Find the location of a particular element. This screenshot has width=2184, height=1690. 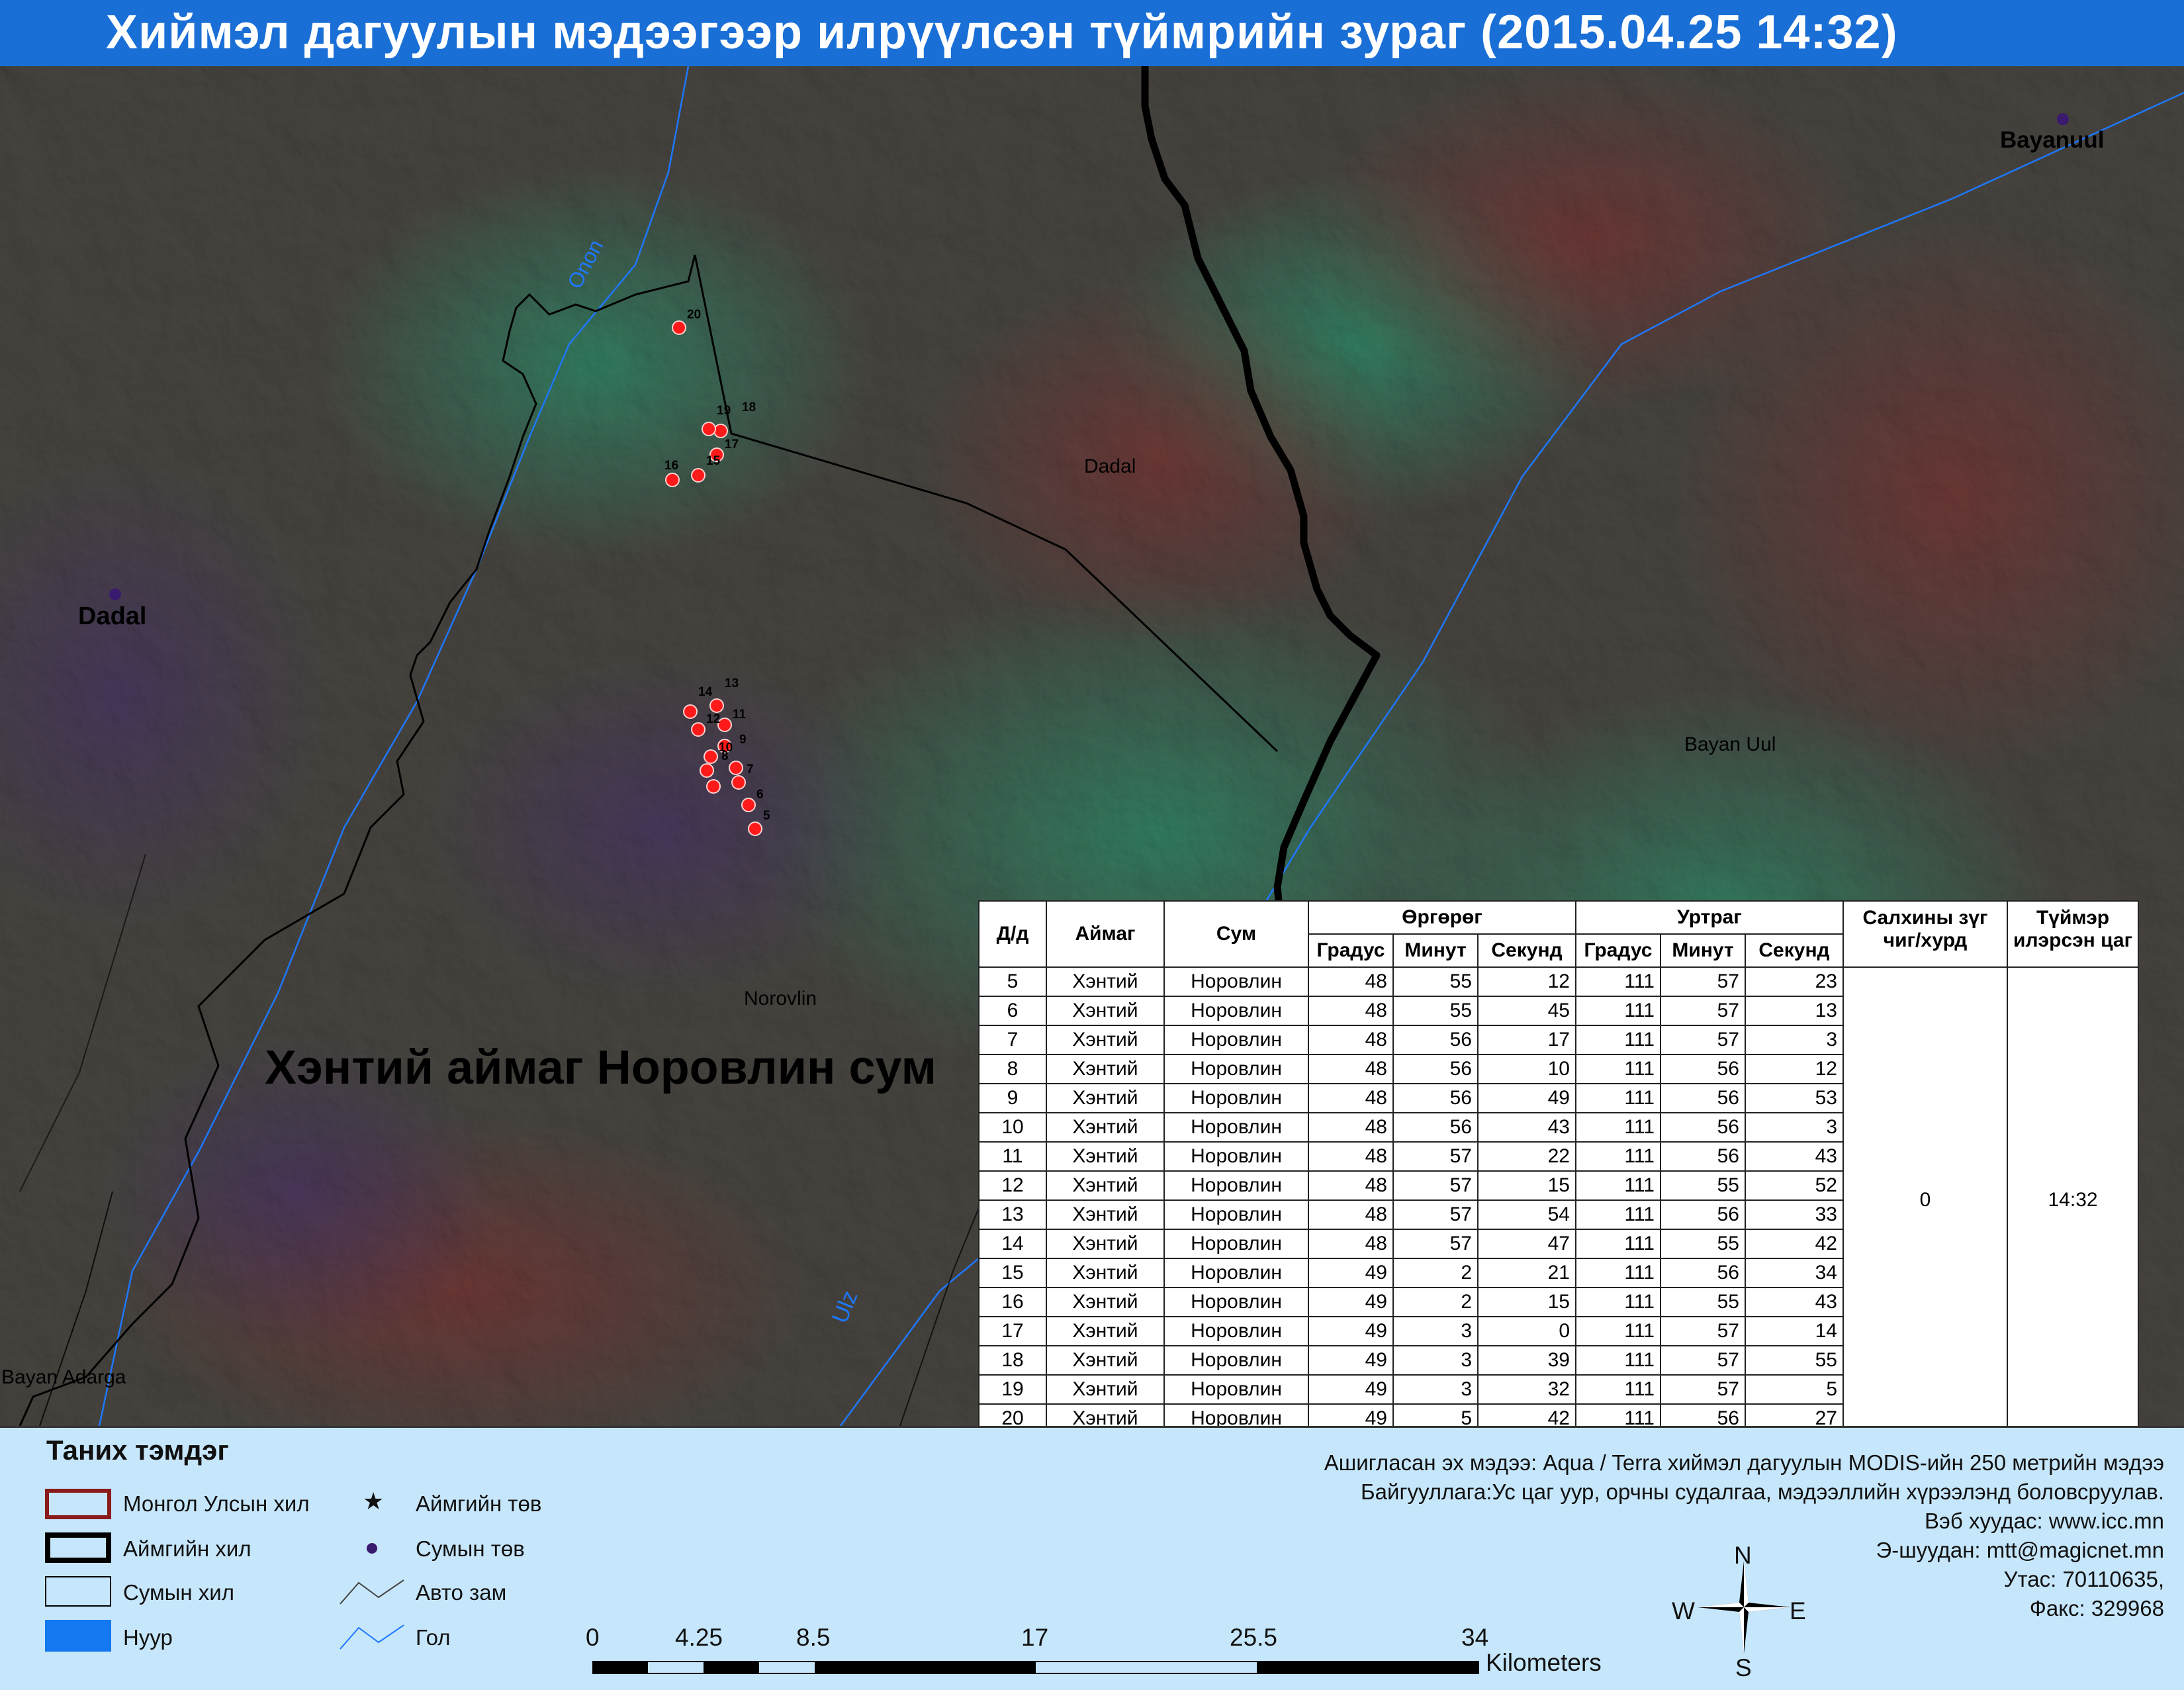

legend-symbol-aimag-border is located at coordinates (78, 1547).